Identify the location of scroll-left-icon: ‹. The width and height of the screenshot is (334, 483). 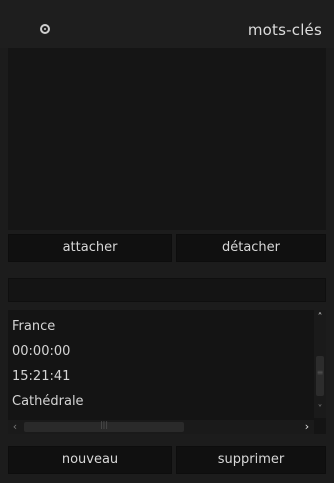
(15, 427).